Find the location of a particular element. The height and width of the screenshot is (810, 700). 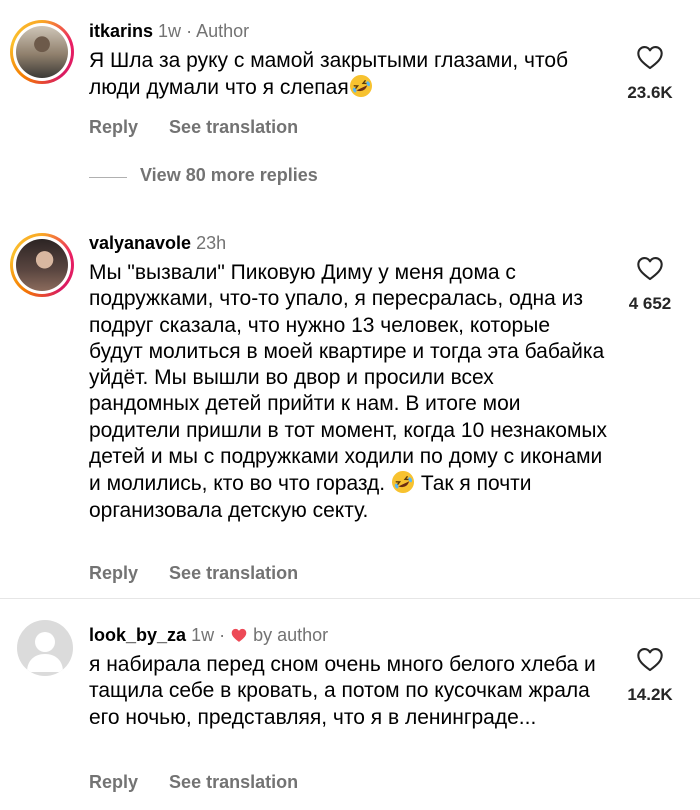

timestamp: 23h is located at coordinates (211, 243).